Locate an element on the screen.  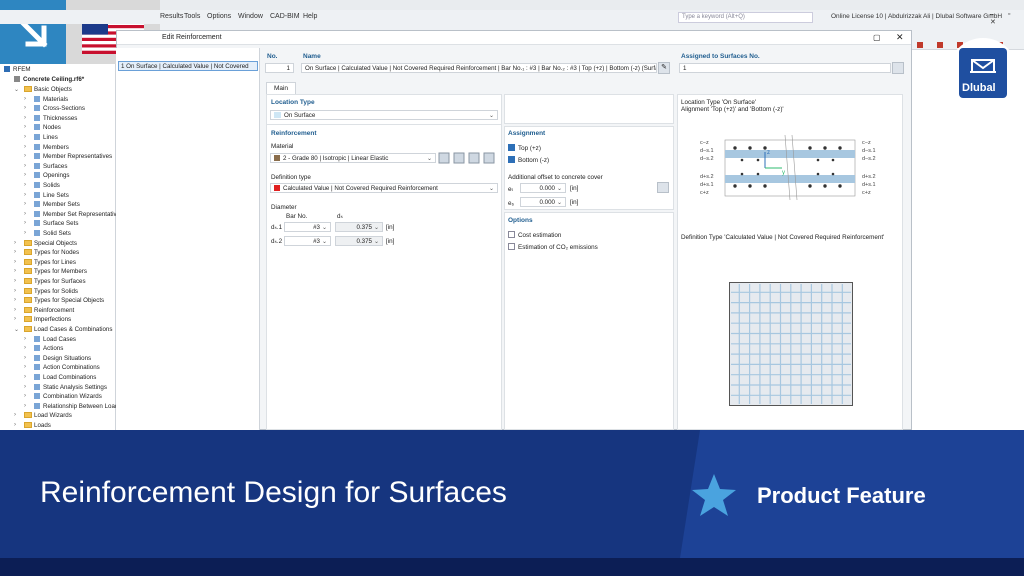
tree-item: › Materials is located at coordinates (46, 99).